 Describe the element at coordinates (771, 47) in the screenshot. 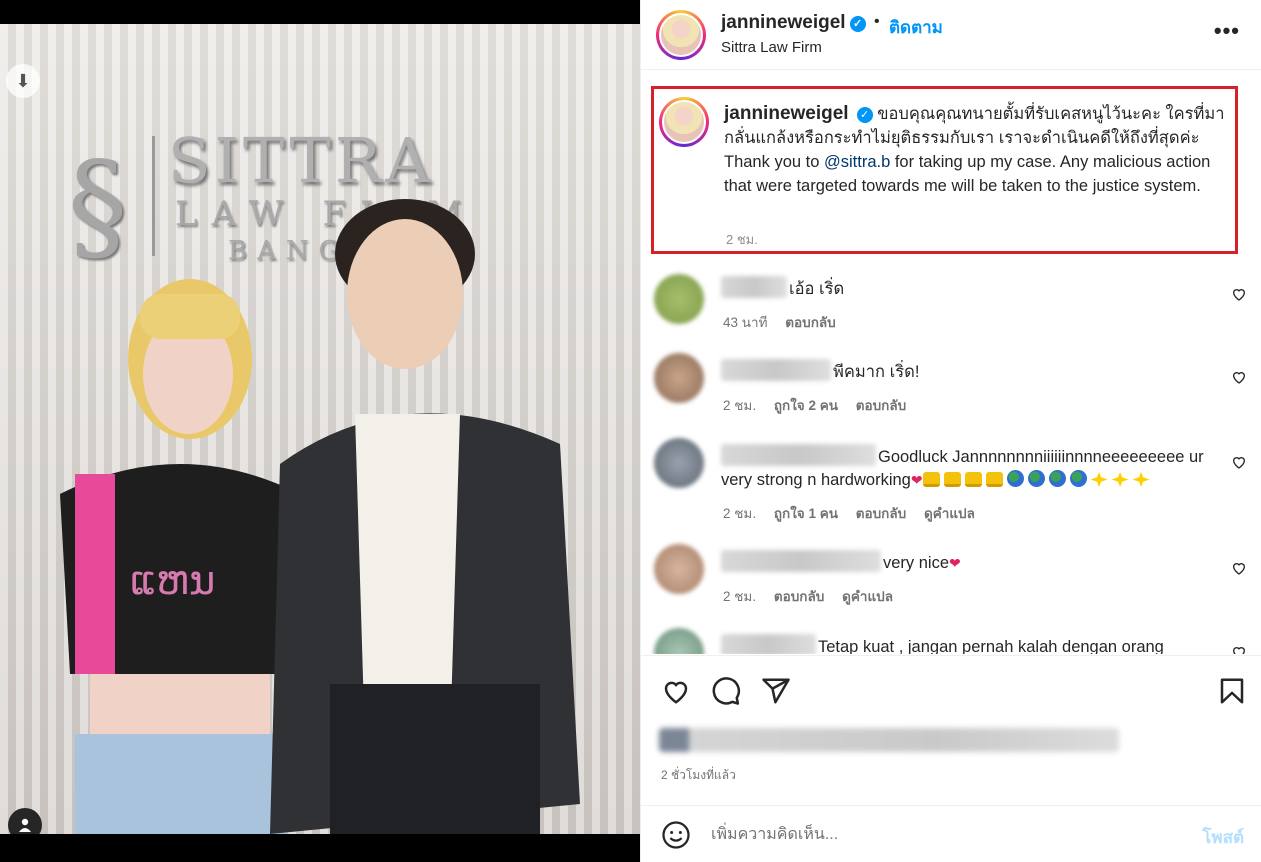

I see `location-link: Sittra Law Firm` at that location.